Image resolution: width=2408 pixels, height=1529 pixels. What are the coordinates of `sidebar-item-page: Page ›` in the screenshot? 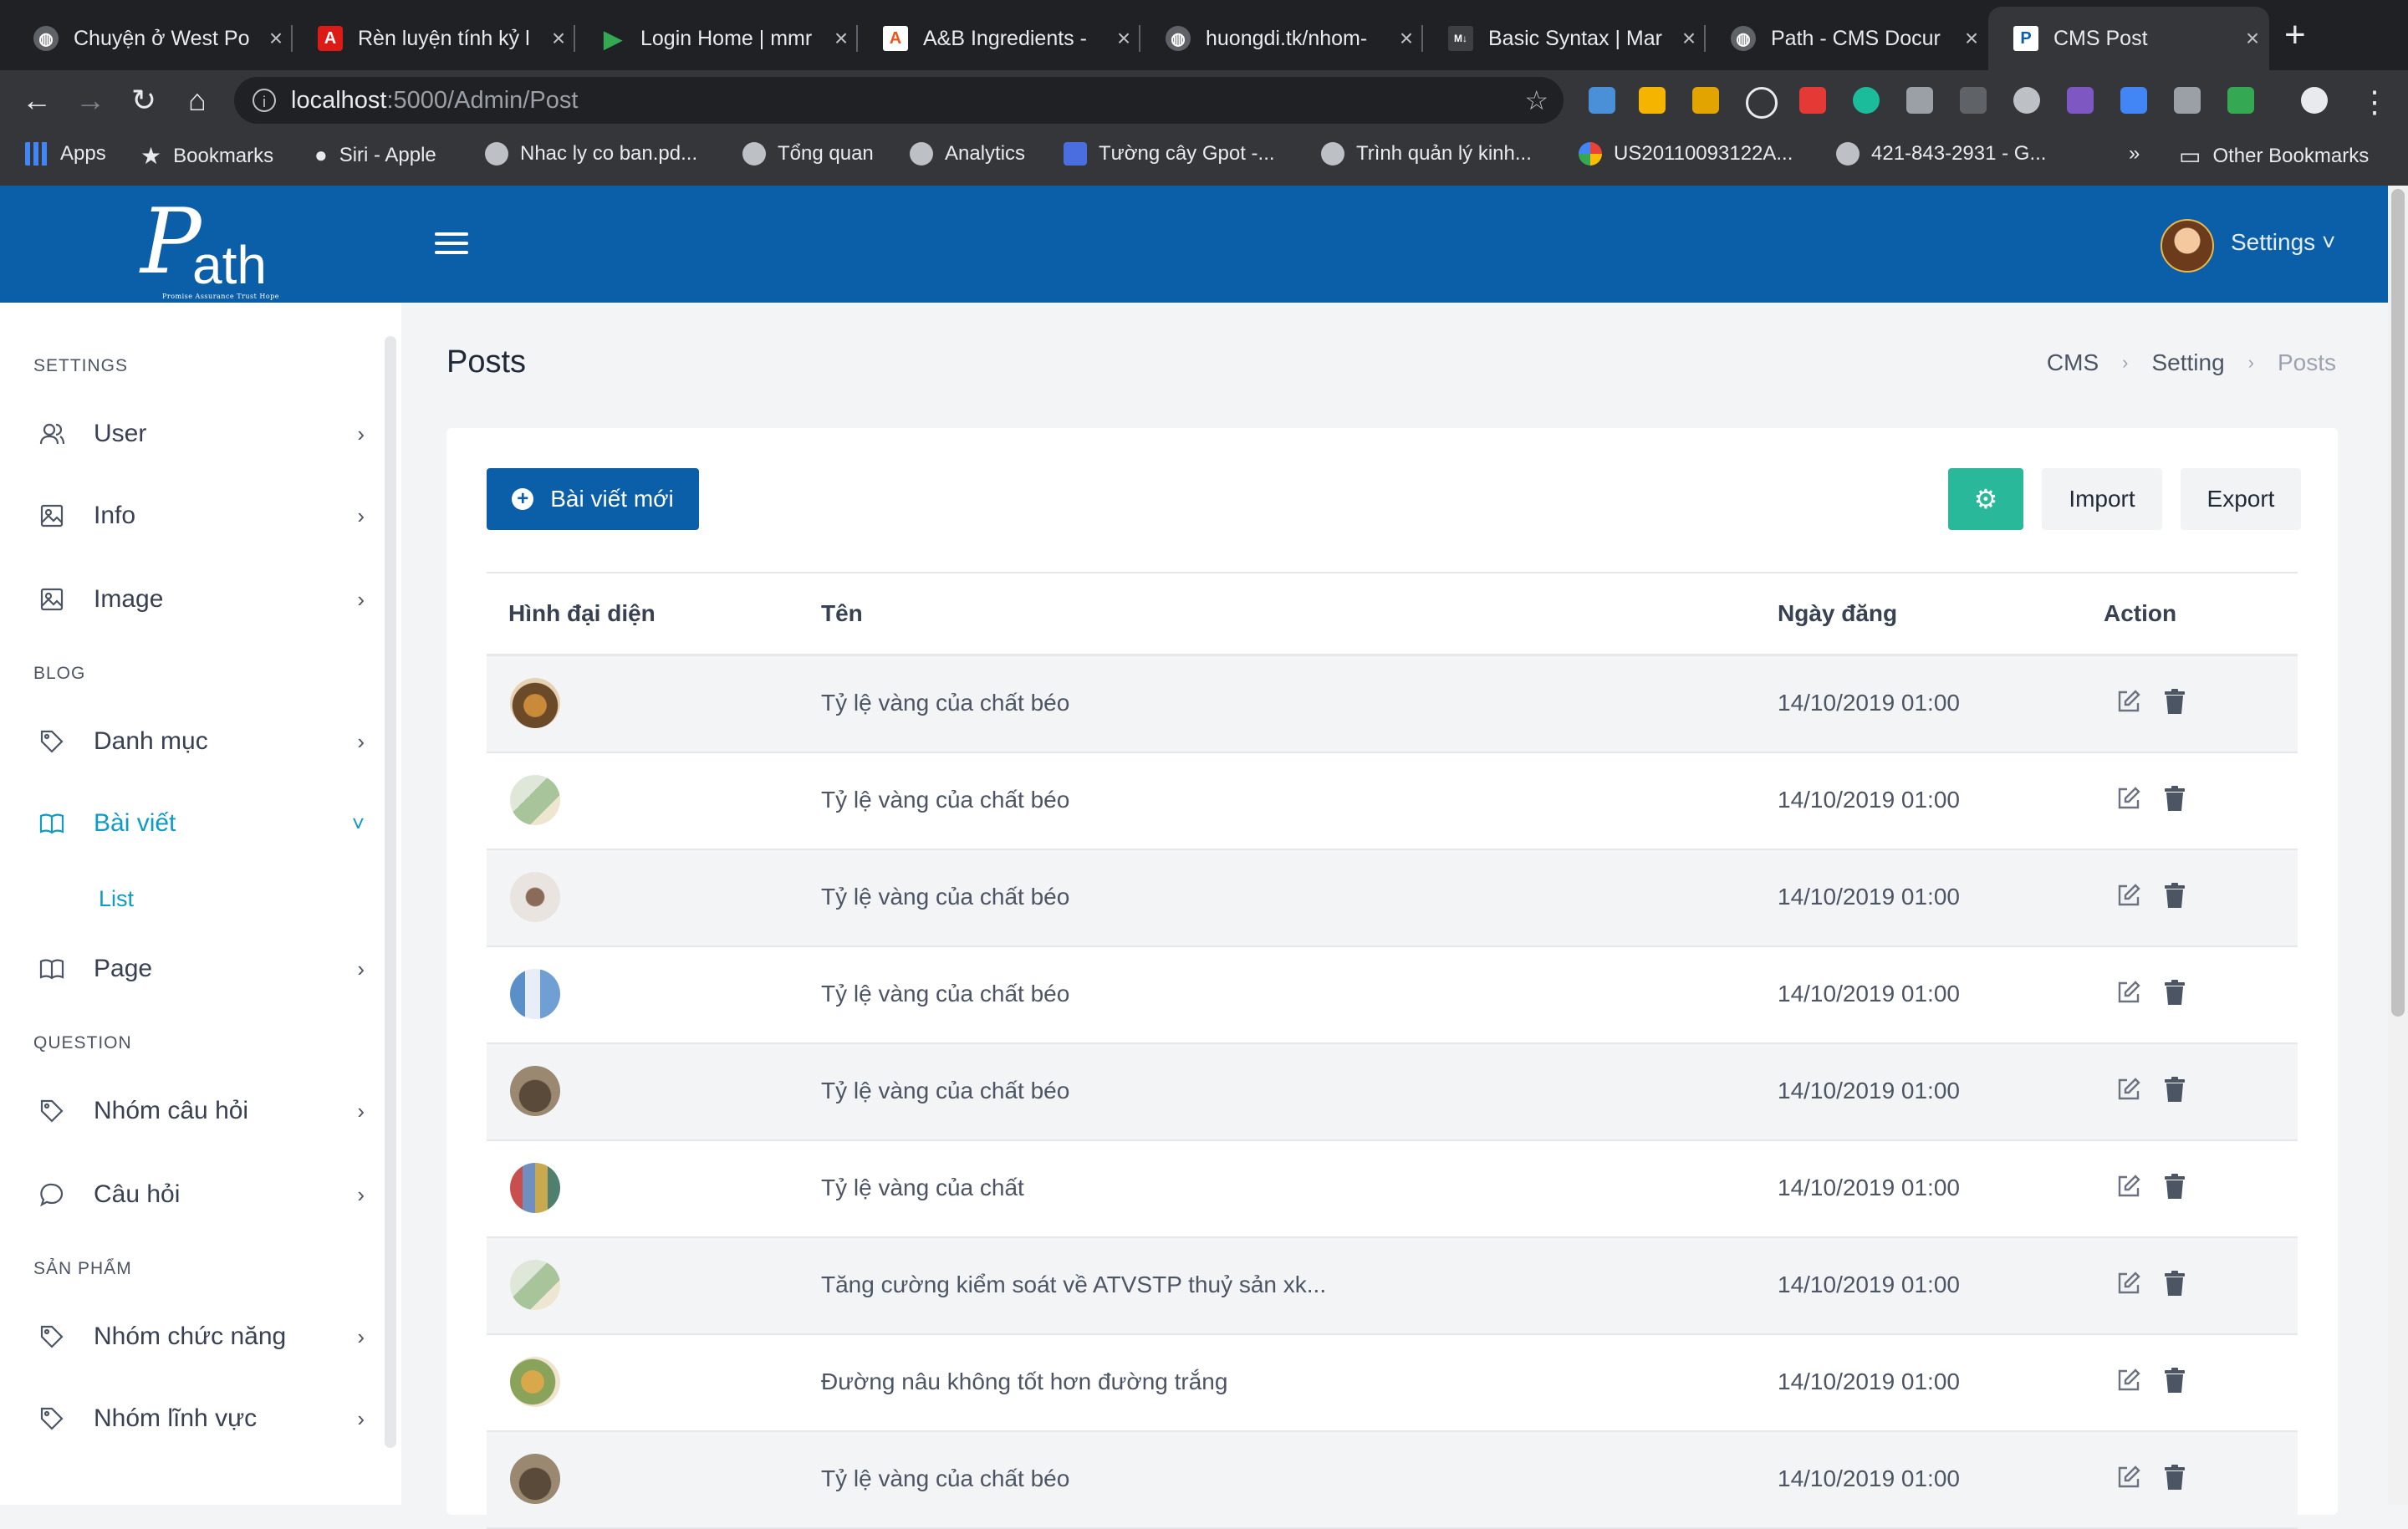 It's located at (201, 969).